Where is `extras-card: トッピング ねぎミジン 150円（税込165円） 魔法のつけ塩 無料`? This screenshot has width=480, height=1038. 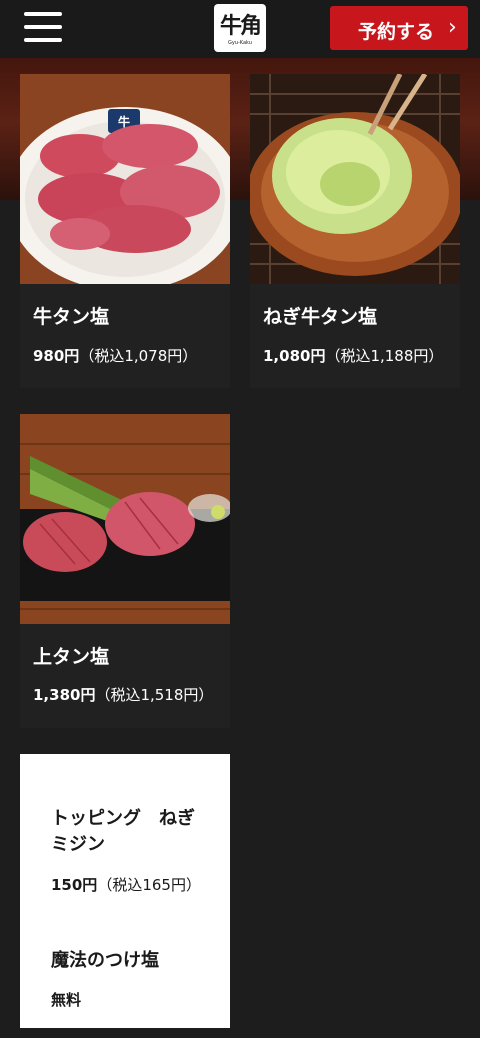 extras-card: トッピング ねぎミジン 150円（税込165円） 魔法のつけ塩 無料 is located at coordinates (125, 891).